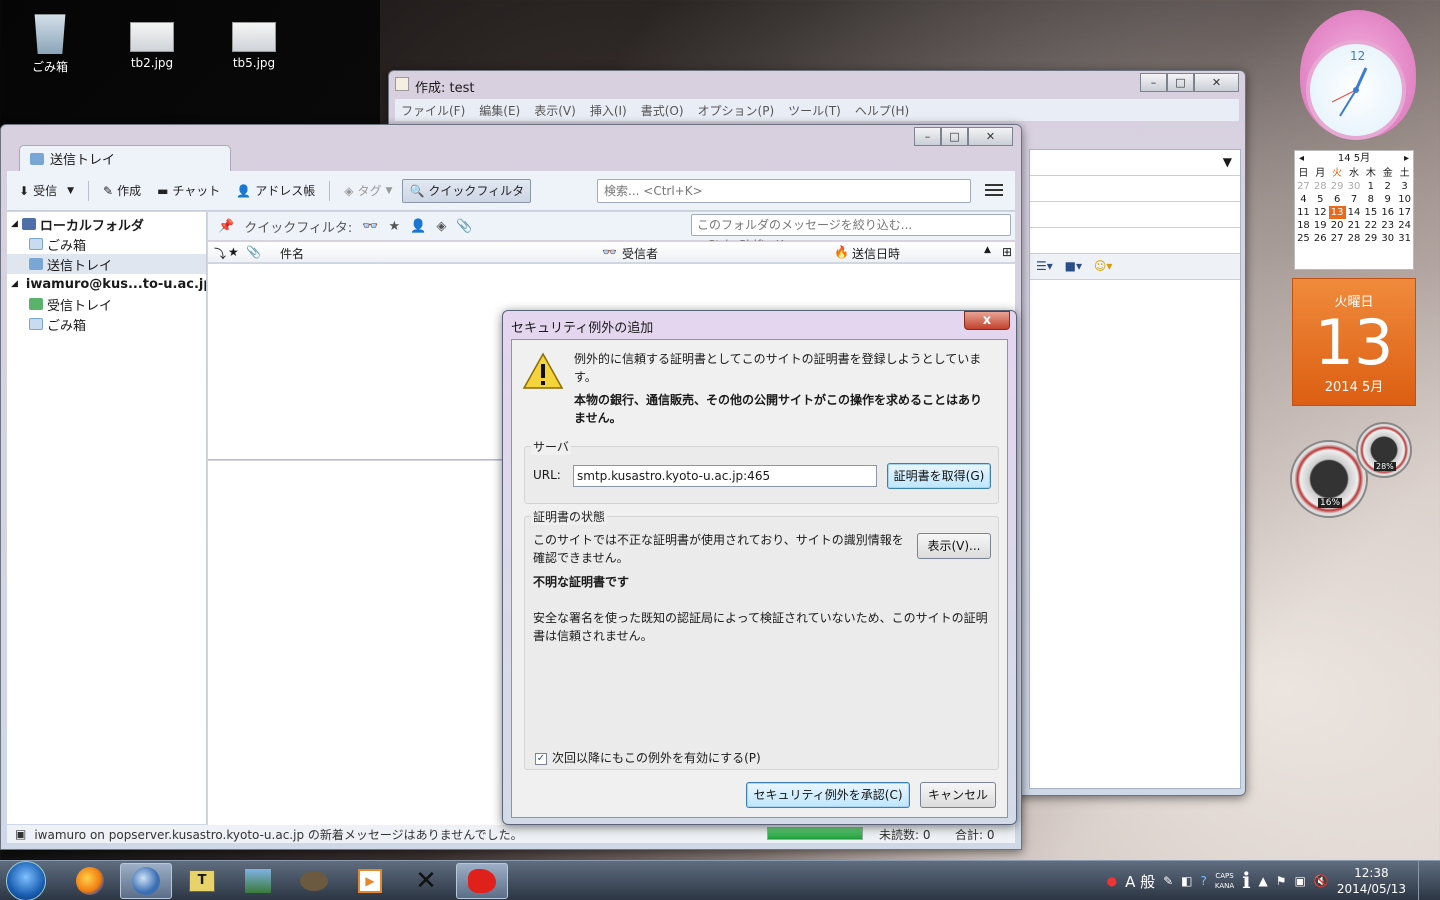 This screenshot has width=1440, height=900. What do you see at coordinates (292, 253) in the screenshot?
I see `column-subject: 件名` at bounding box center [292, 253].